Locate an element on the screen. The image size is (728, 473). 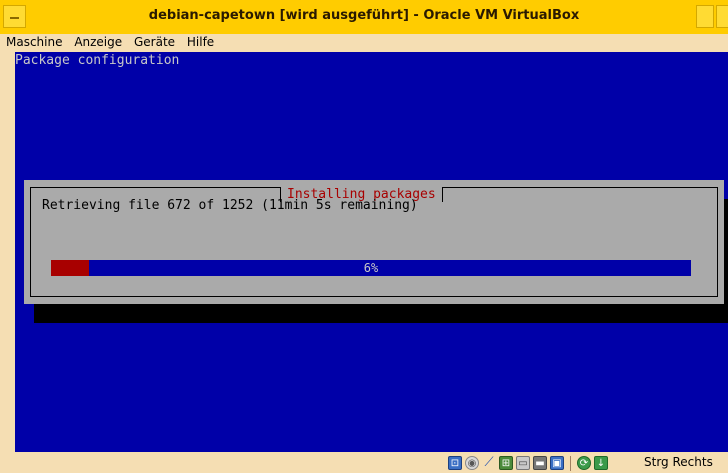
status-separator is located at coordinates (570, 463).